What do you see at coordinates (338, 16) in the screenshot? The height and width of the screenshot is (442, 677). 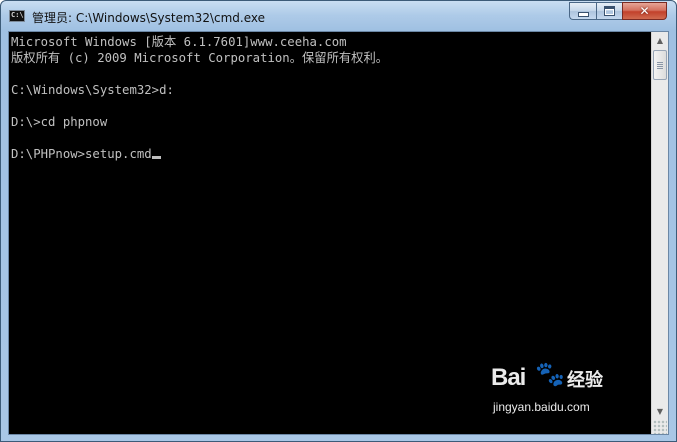 I see `title-bar: C:\ 管理员: C:\Windows\System32\cmd.exe ✕` at bounding box center [338, 16].